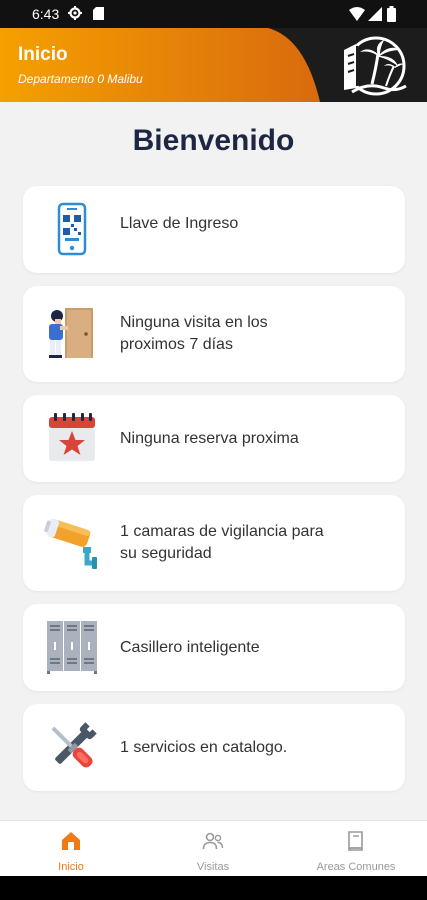 This screenshot has height=900, width=427. What do you see at coordinates (213, 14) in the screenshot?
I see `status-bar: 6:43` at bounding box center [213, 14].